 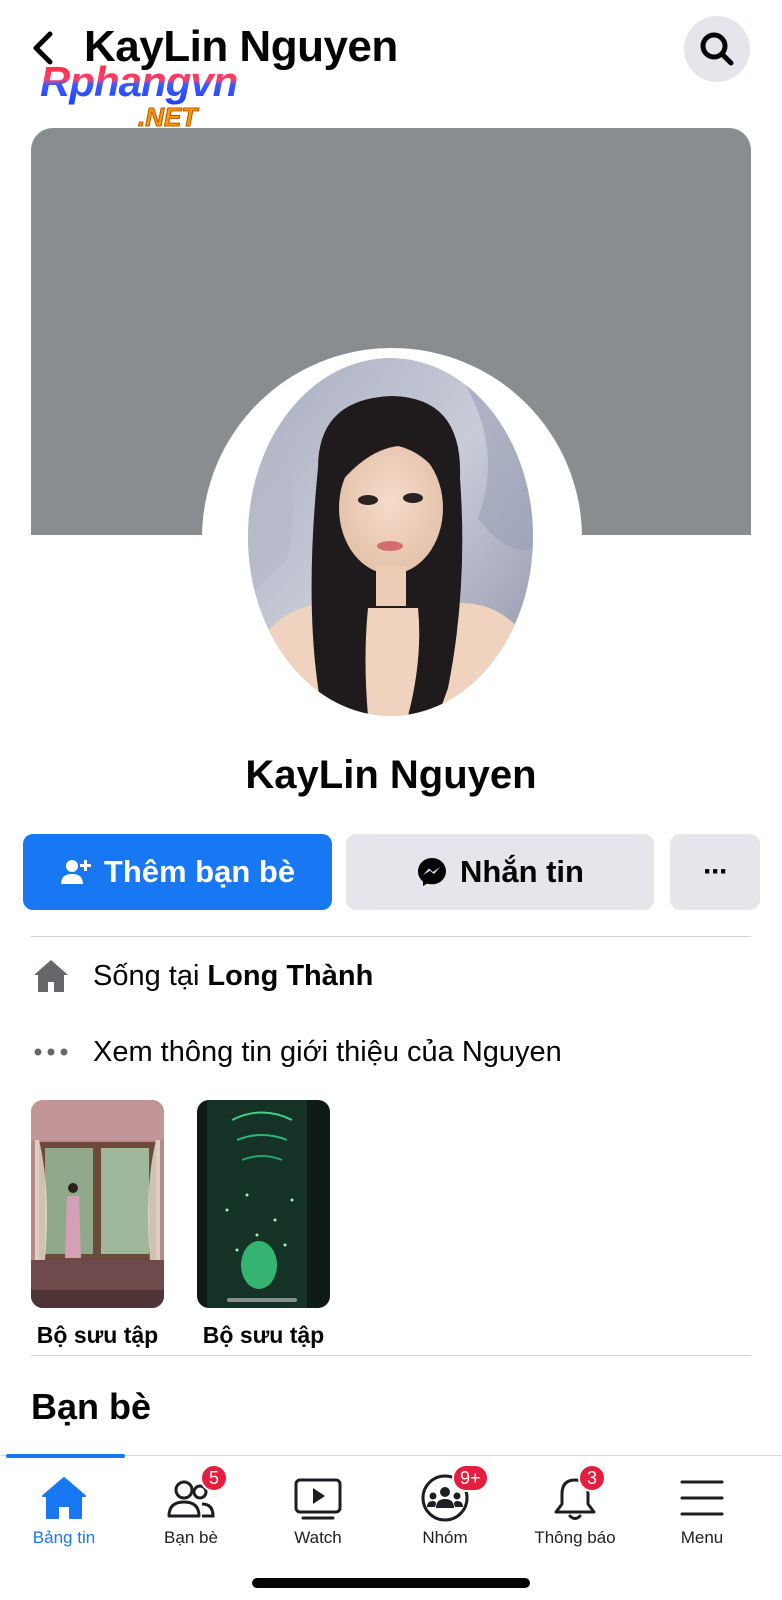 What do you see at coordinates (391, 775) in the screenshot?
I see `profile-name: KayLin Nguyen` at bounding box center [391, 775].